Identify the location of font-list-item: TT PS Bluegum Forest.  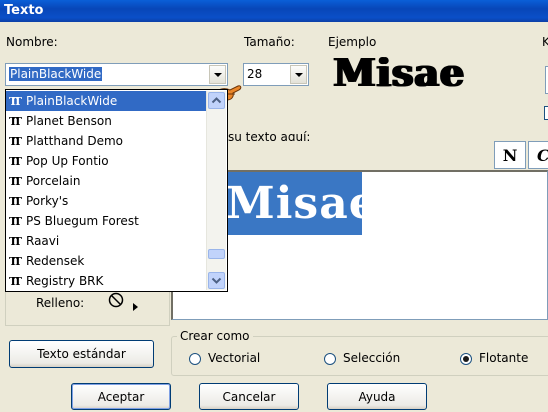
(106, 221).